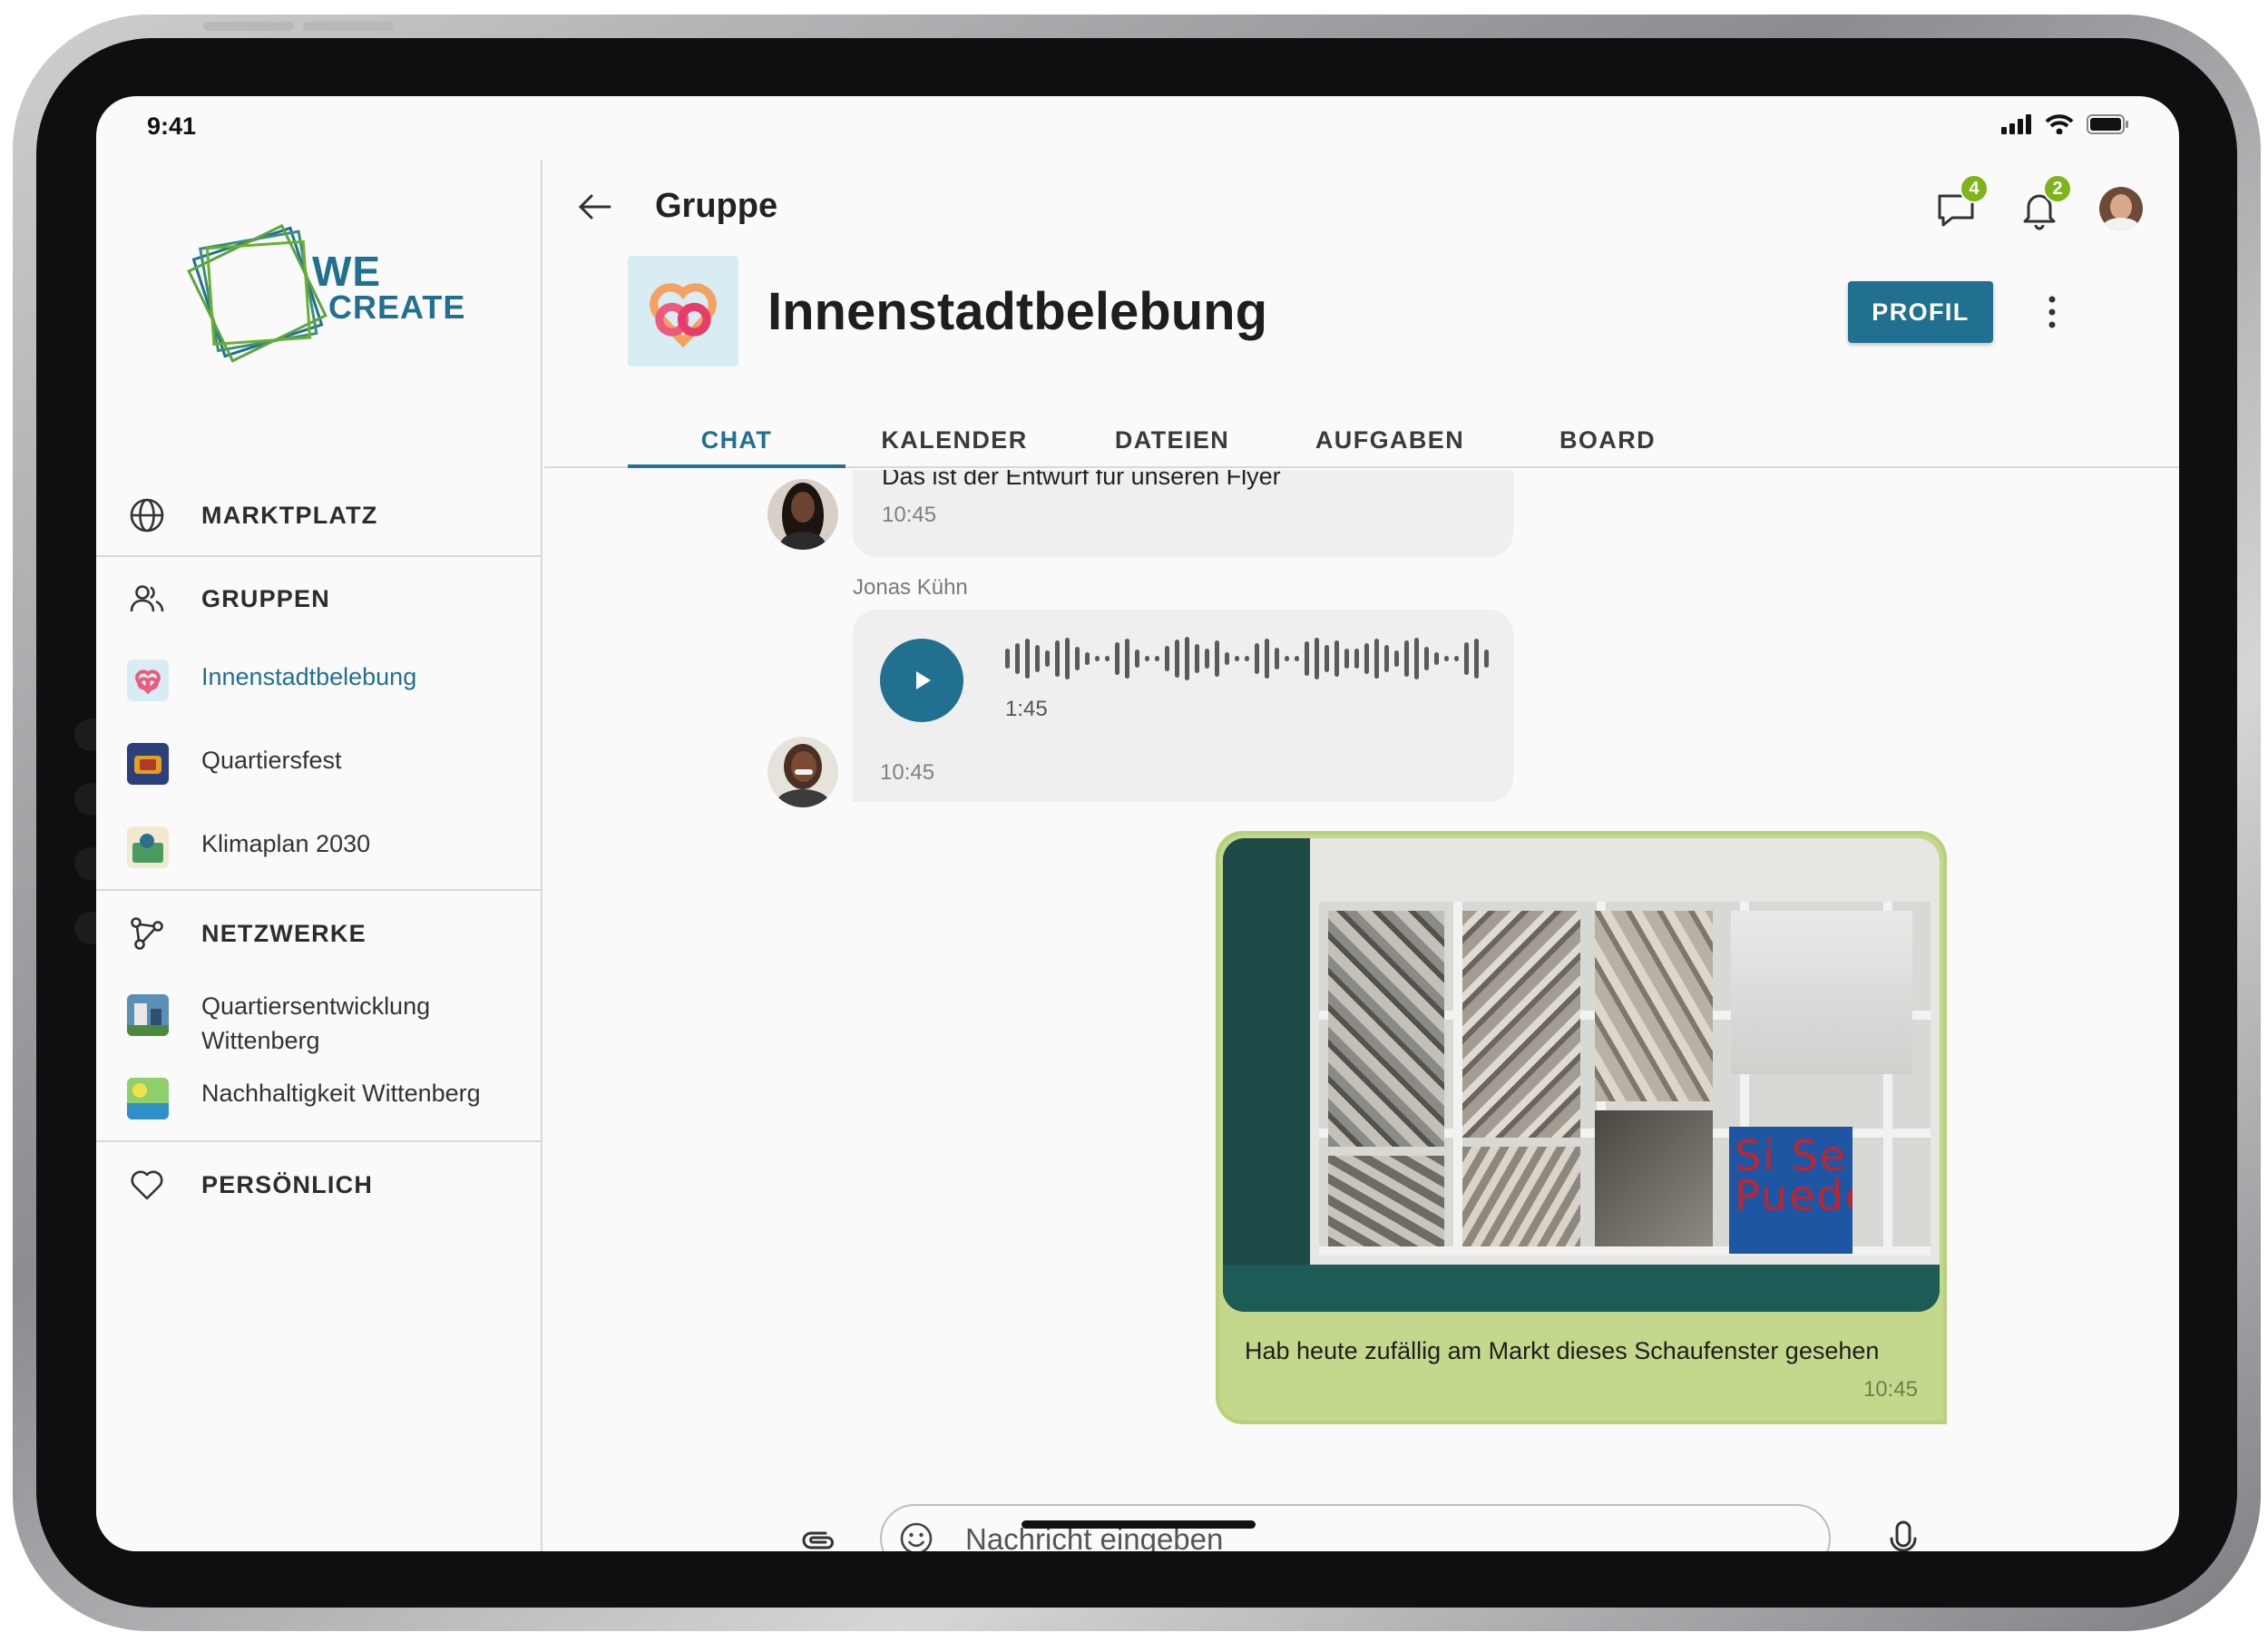  What do you see at coordinates (288, 1184) in the screenshot?
I see `nav-persoenlich-label: PERSÖNLICH` at bounding box center [288, 1184].